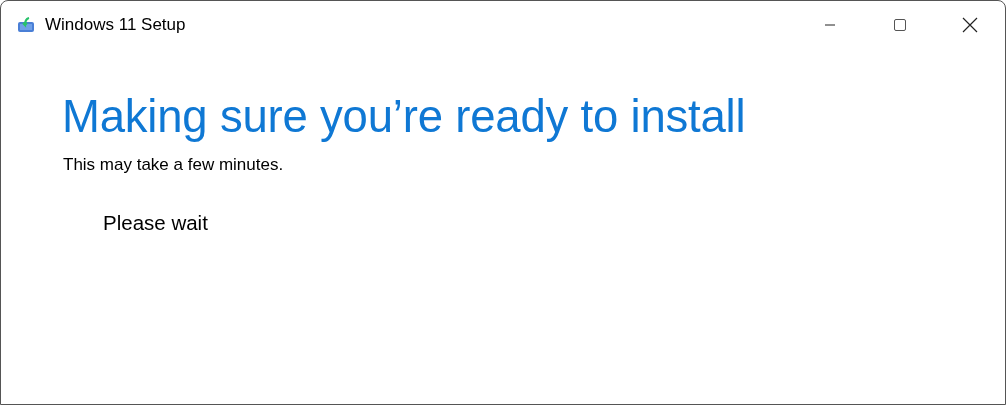 The image size is (1006, 405). Describe the element at coordinates (900, 25) in the screenshot. I see `maximize-icon` at that location.